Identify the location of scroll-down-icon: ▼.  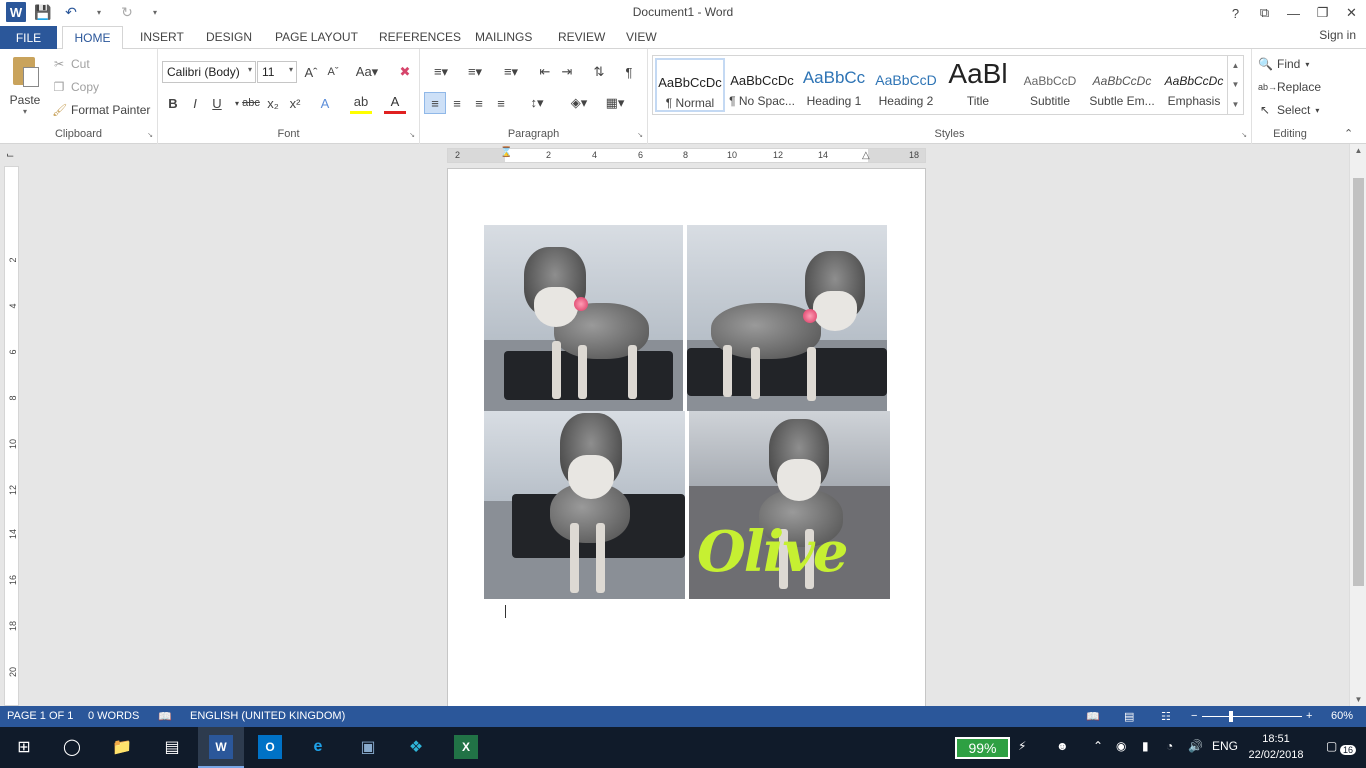
(1358, 699).